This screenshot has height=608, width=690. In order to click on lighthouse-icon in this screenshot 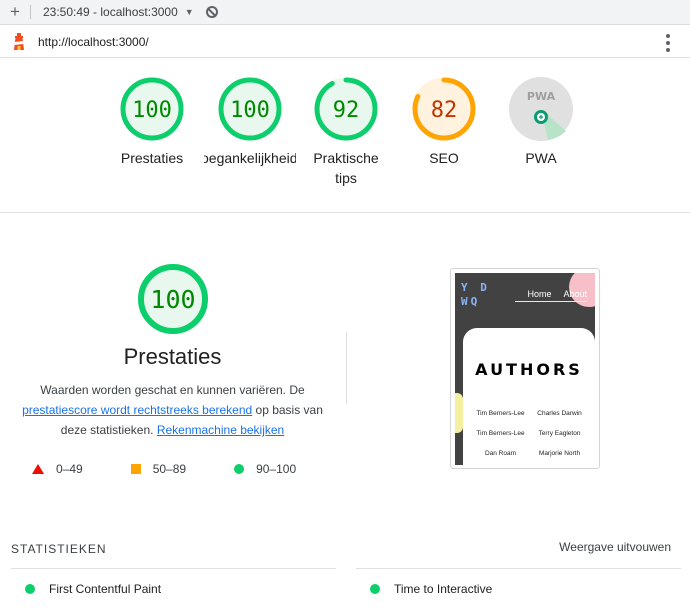, I will do `click(19, 41)`.